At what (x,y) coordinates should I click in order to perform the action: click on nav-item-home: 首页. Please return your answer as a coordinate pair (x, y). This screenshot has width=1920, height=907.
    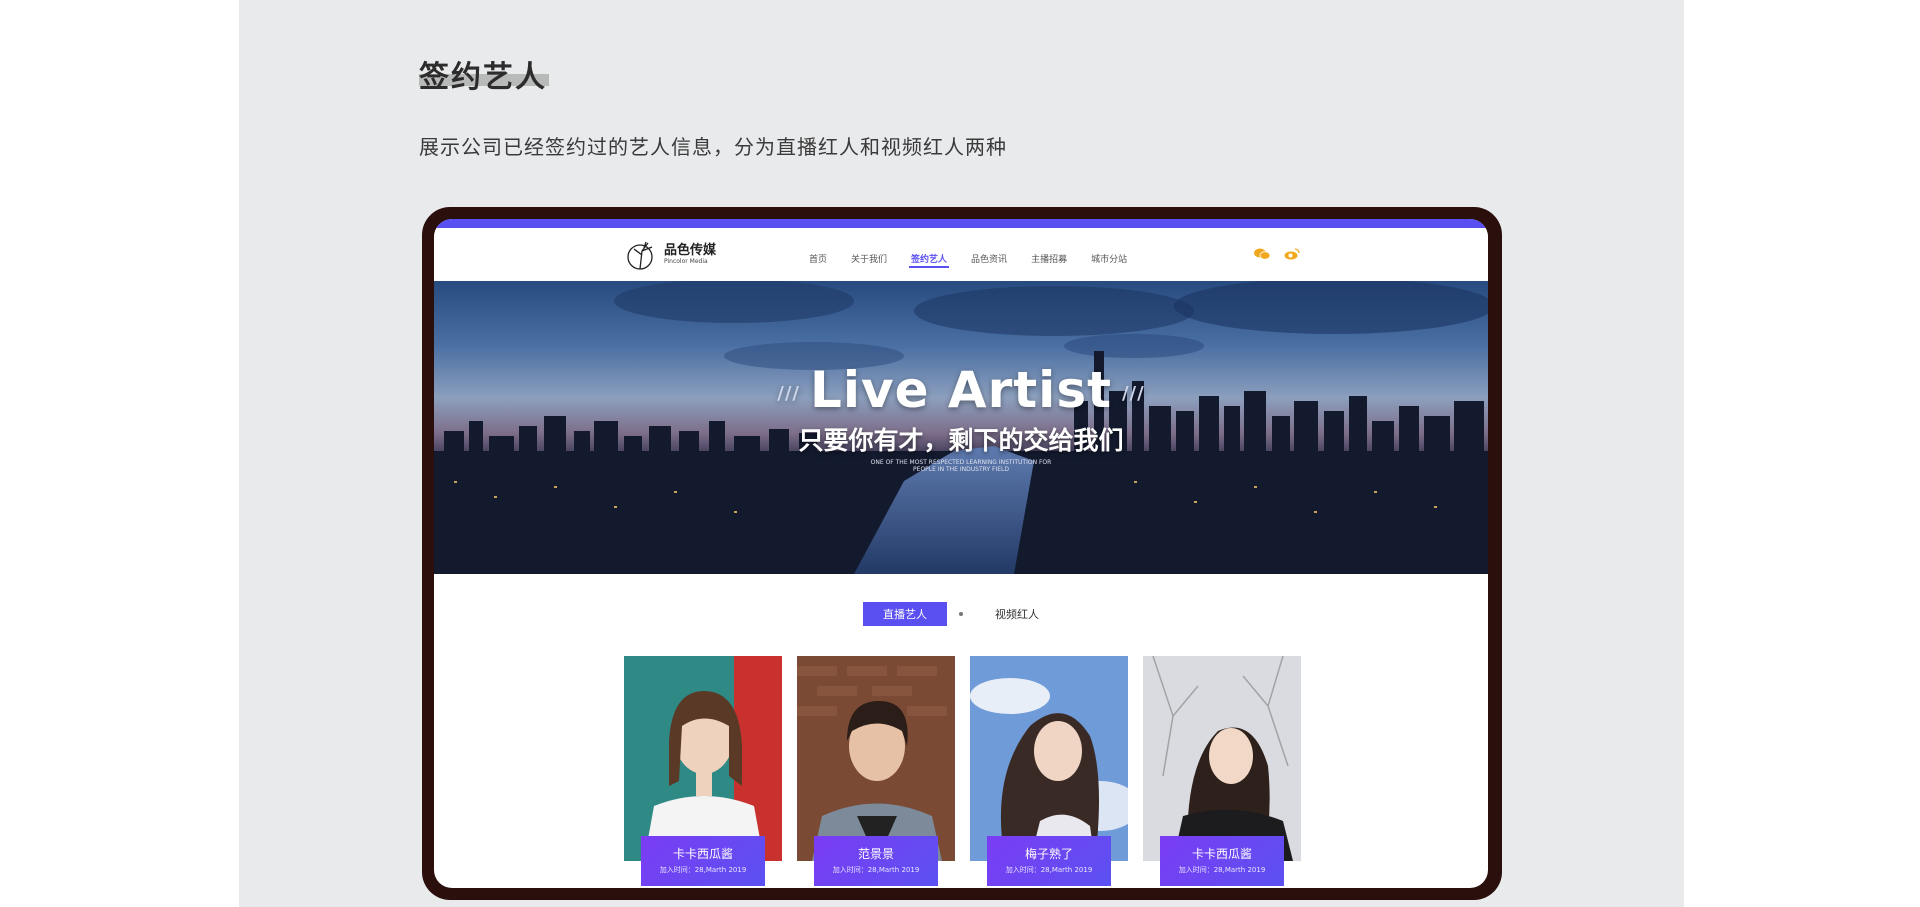
    Looking at the image, I should click on (818, 258).